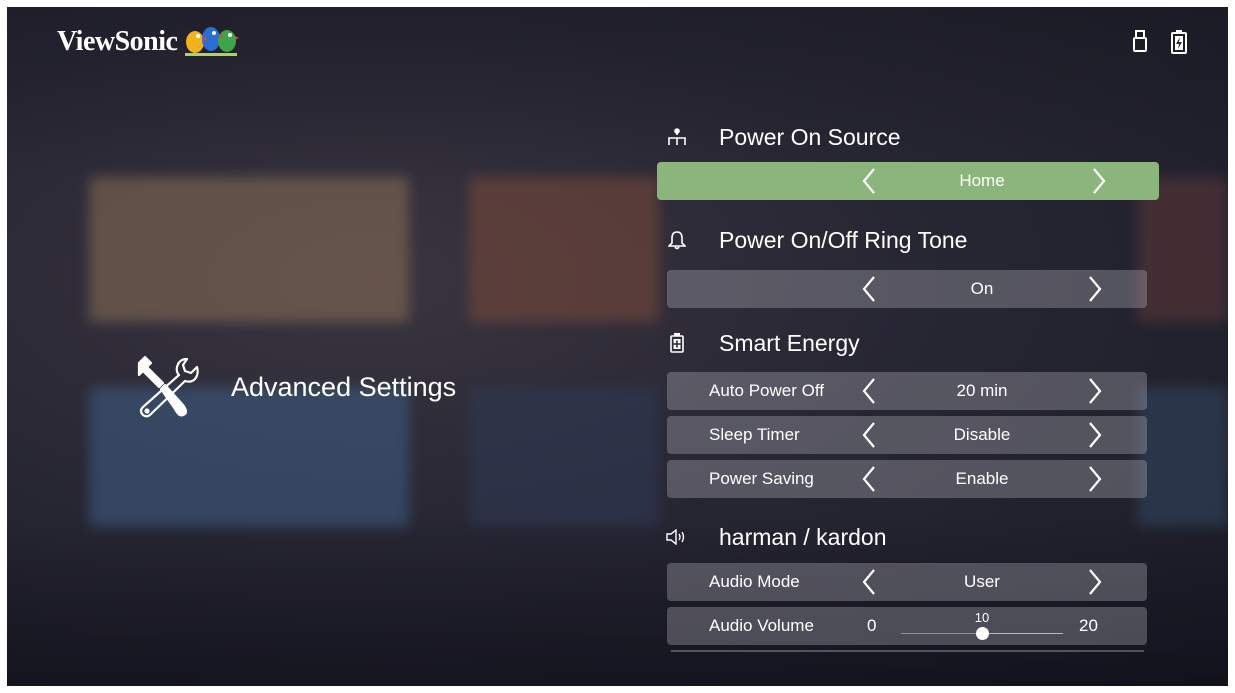 This screenshot has height=693, width=1235. What do you see at coordinates (907, 626) in the screenshot?
I see `audio-volume-row: Audio Volume 0 10 20` at bounding box center [907, 626].